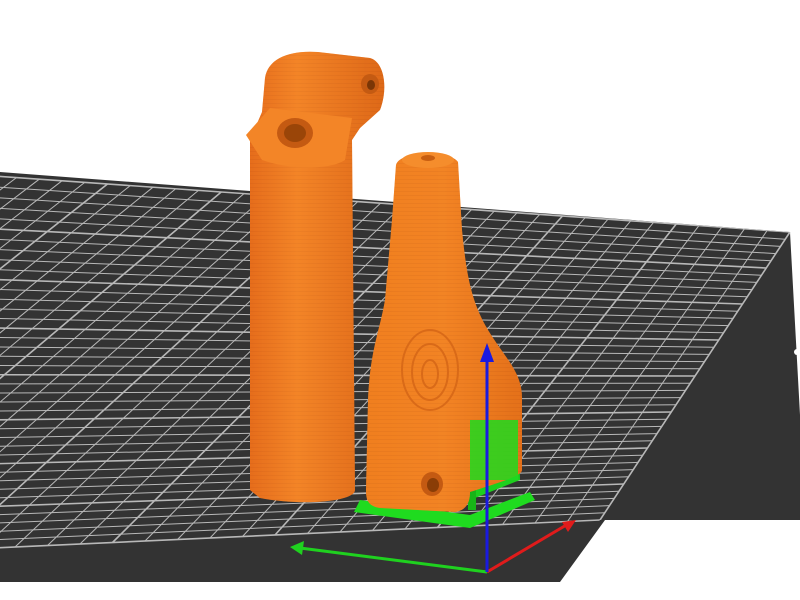 The height and width of the screenshot is (600, 800). Describe the element at coordinates (428, 158) in the screenshot. I see `top-hole-icon` at that location.